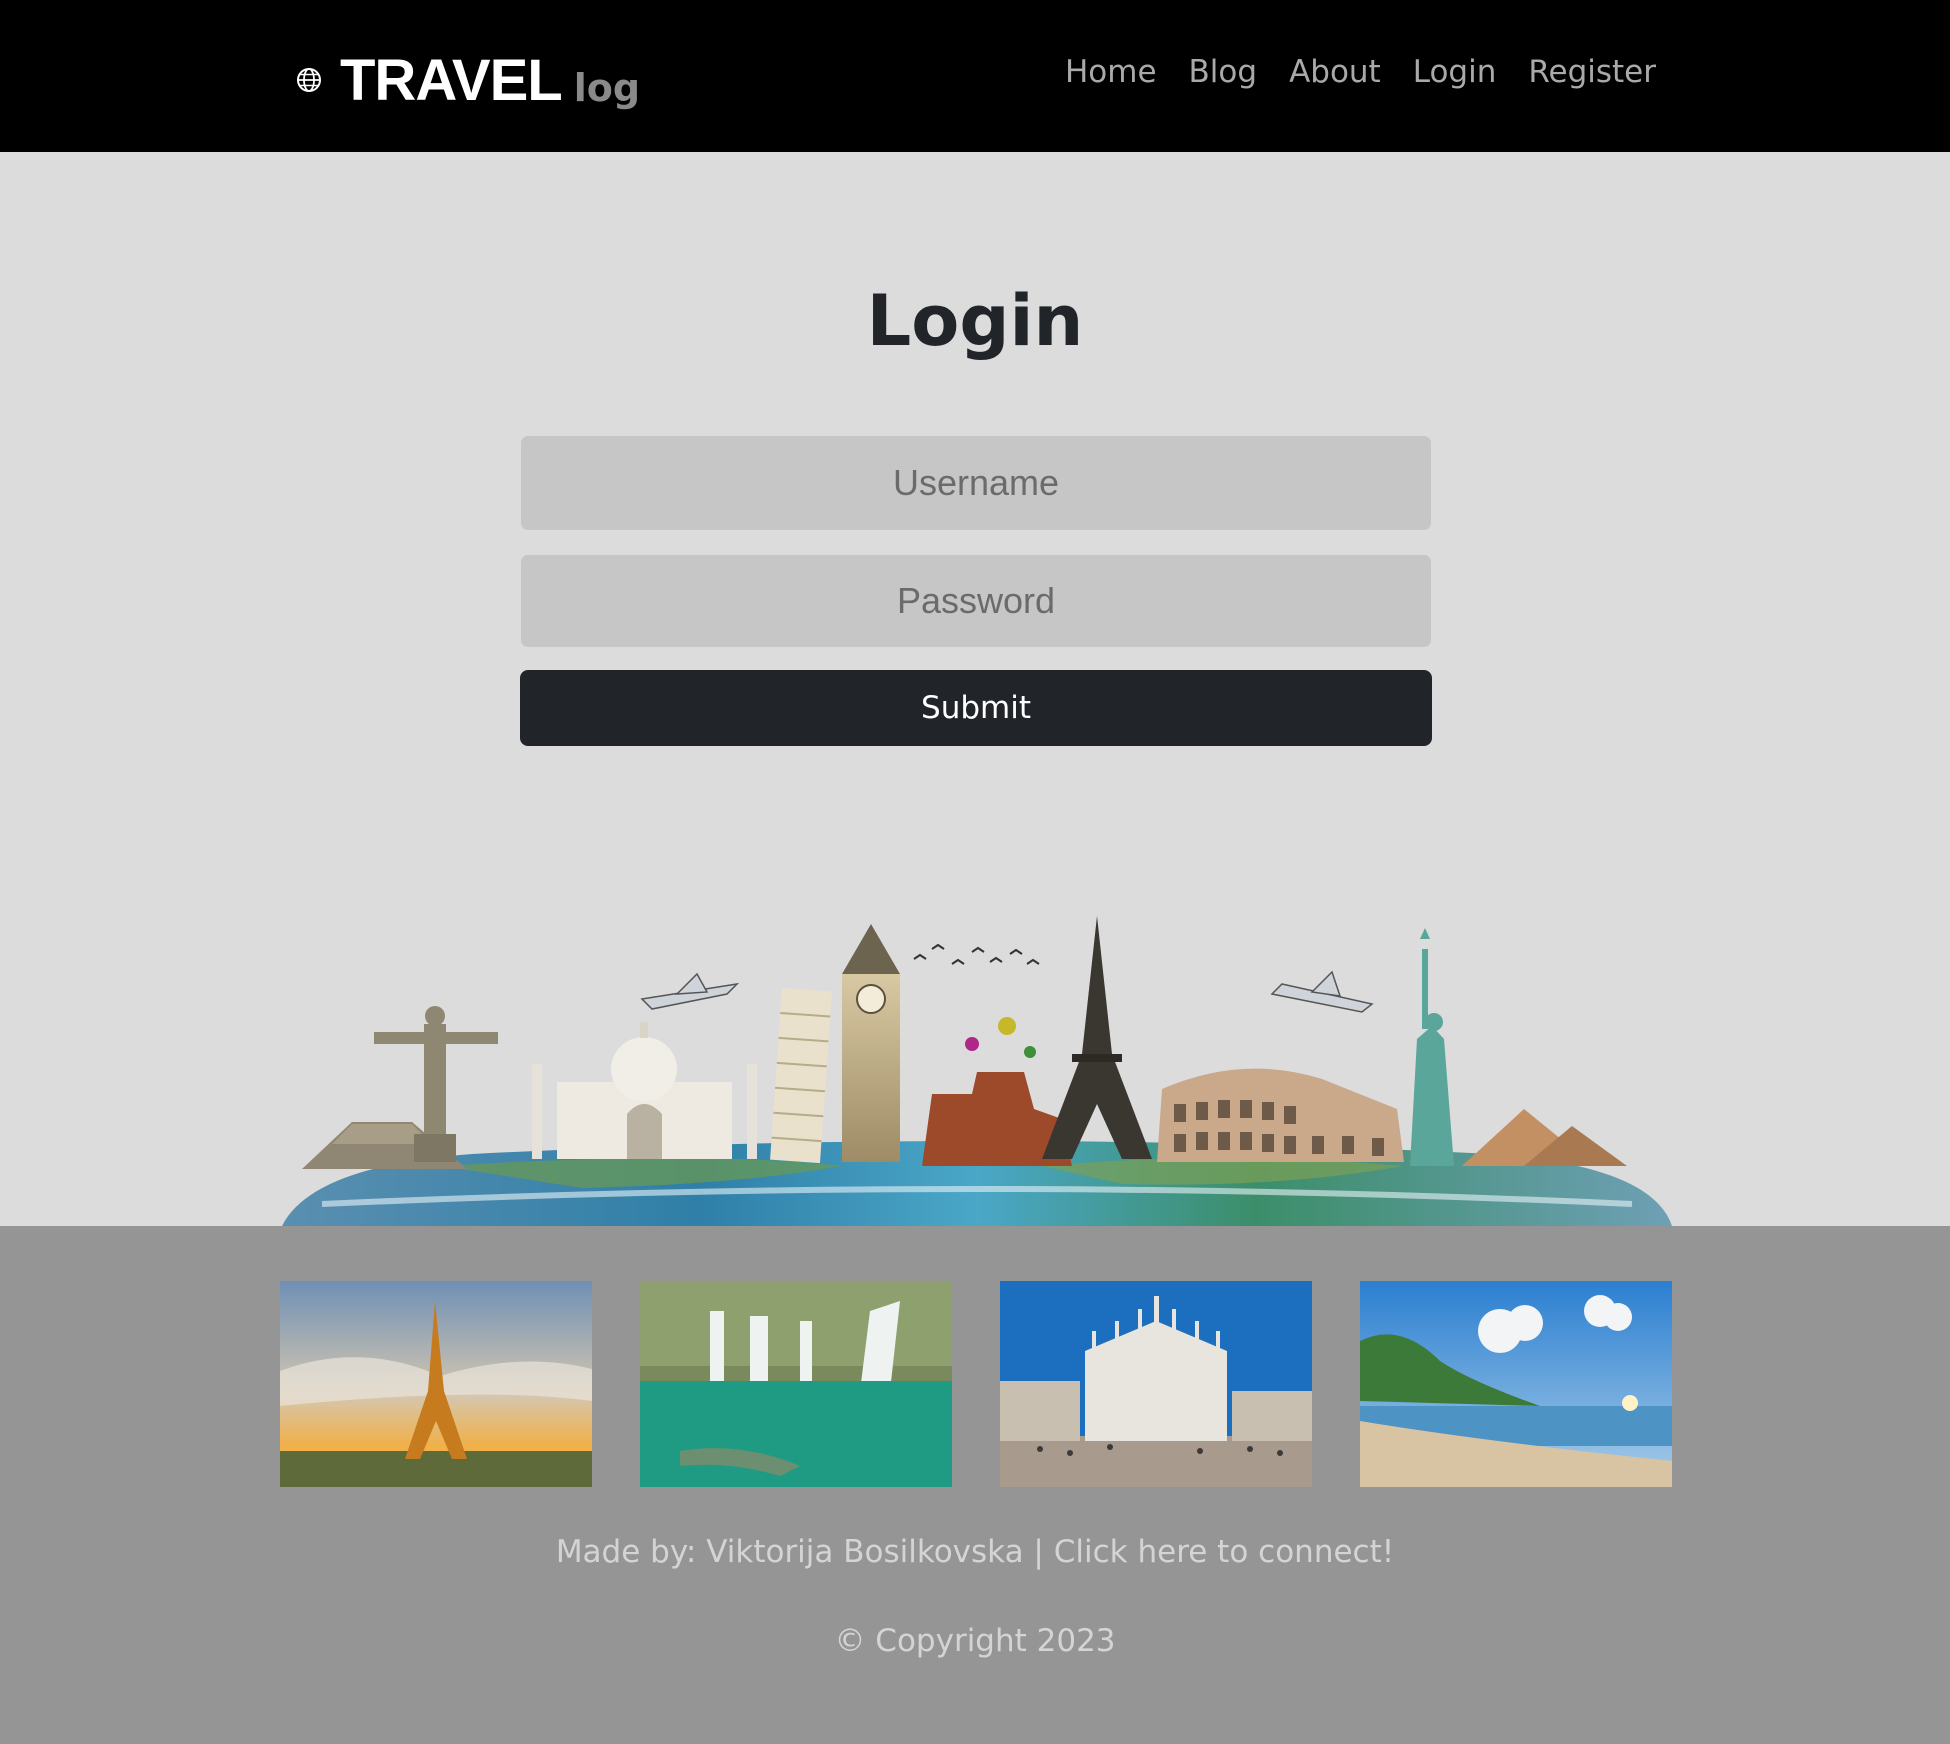  I want to click on photo-gallery, so click(976, 1385).